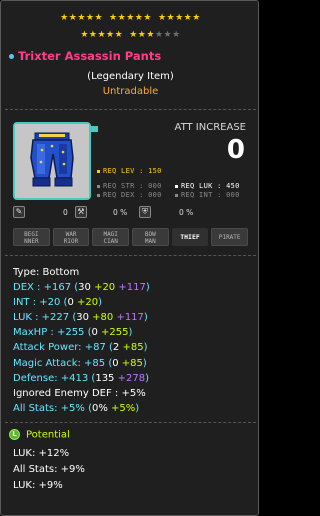 The image size is (320, 516). What do you see at coordinates (41, 453) in the screenshot?
I see `potential-line-1: LUK: +12%` at bounding box center [41, 453].